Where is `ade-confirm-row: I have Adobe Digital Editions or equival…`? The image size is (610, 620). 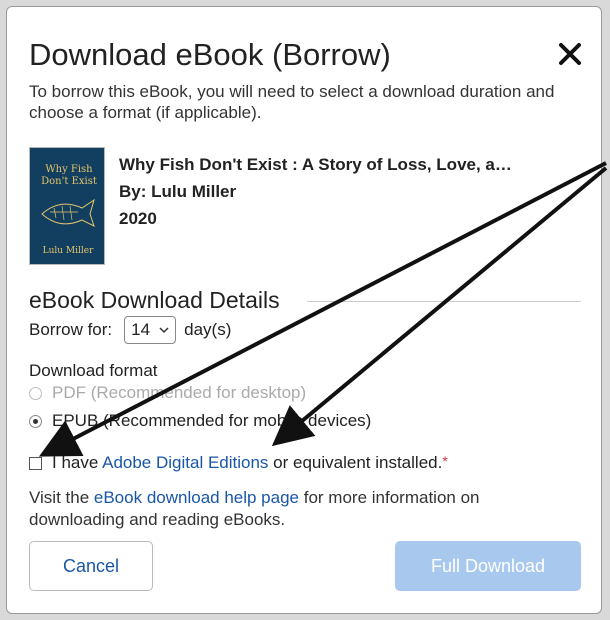 ade-confirm-row: I have Adobe Digital Editions or equival… is located at coordinates (238, 463).